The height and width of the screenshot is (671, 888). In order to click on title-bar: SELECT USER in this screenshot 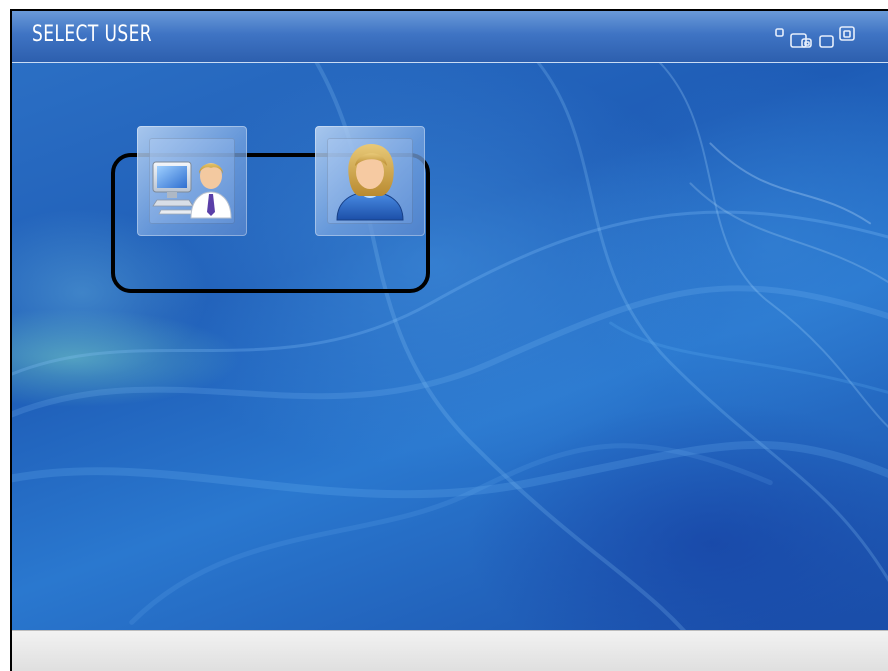, I will do `click(450, 37)`.